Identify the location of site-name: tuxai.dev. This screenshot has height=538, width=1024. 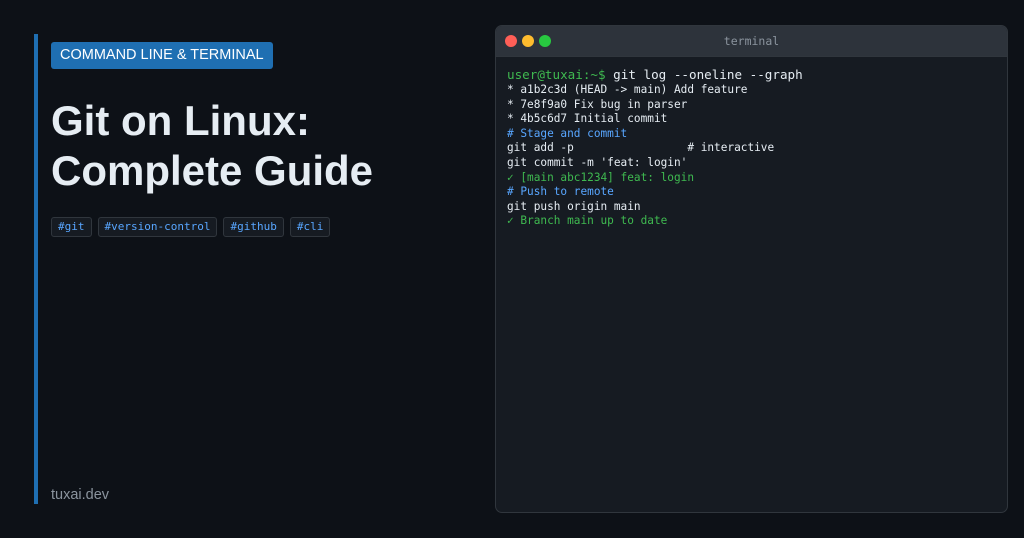
(80, 495).